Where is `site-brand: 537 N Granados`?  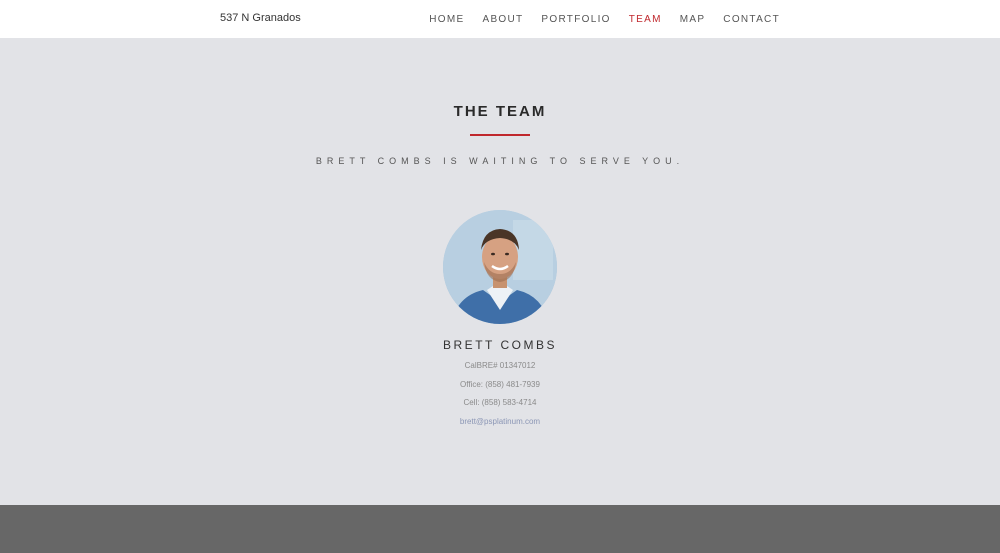
site-brand: 537 N Granados is located at coordinates (260, 18).